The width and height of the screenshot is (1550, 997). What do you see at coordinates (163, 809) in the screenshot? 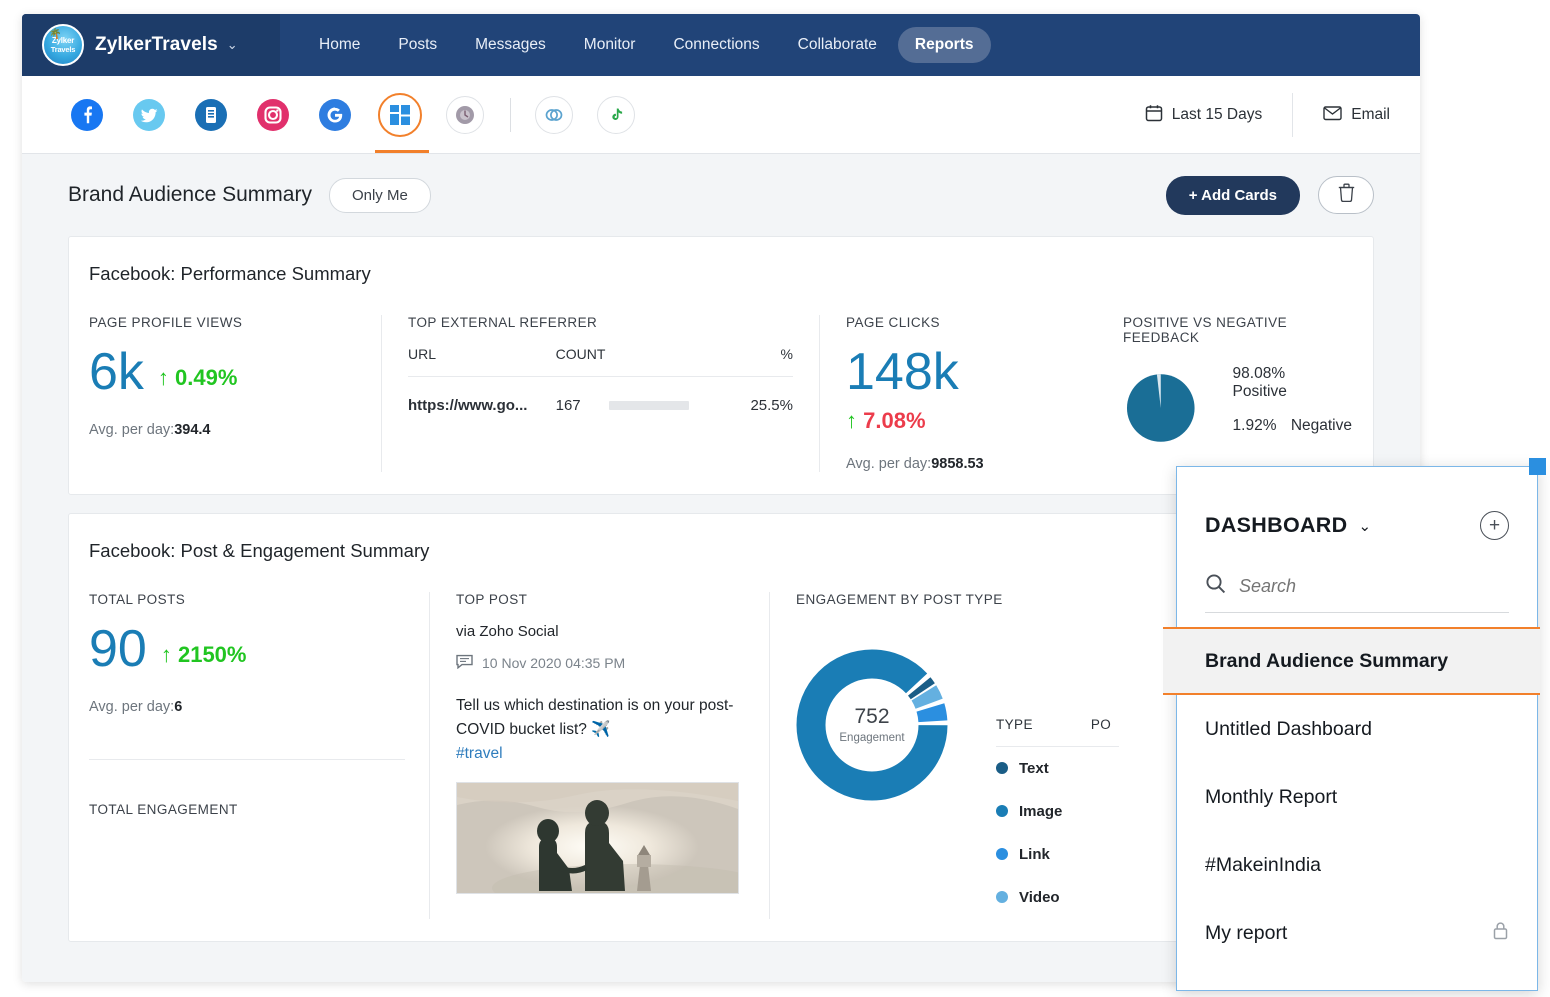
I see `total-engagement-label: TOTAL ENGAGEMENT` at bounding box center [163, 809].